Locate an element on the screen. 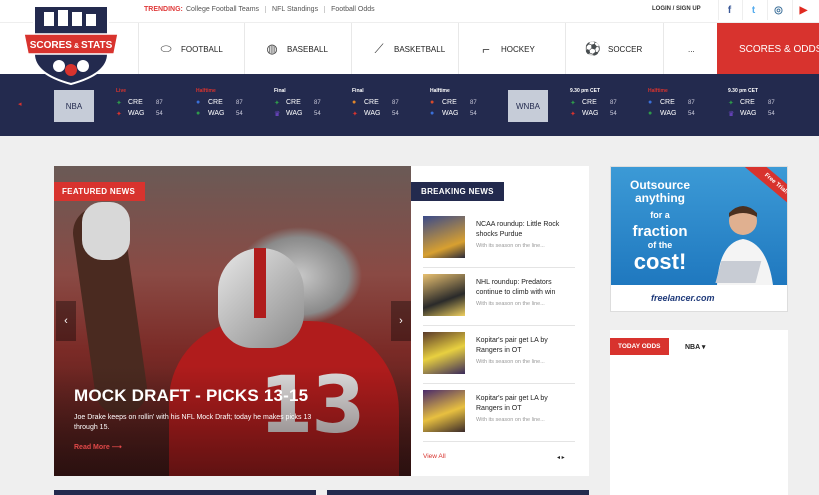 This screenshot has height=495, width=819. nav-label: BASEBALL is located at coordinates (307, 49).